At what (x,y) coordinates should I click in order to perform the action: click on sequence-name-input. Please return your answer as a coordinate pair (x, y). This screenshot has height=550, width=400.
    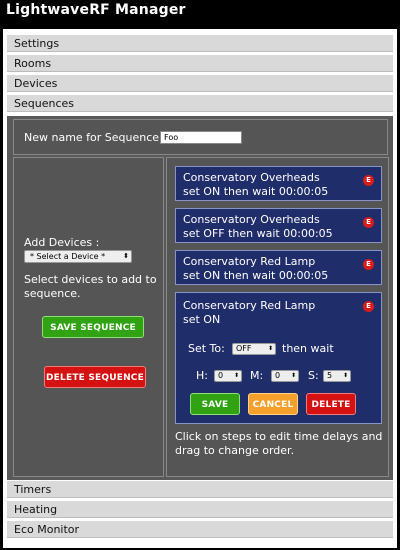
    Looking at the image, I should click on (201, 137).